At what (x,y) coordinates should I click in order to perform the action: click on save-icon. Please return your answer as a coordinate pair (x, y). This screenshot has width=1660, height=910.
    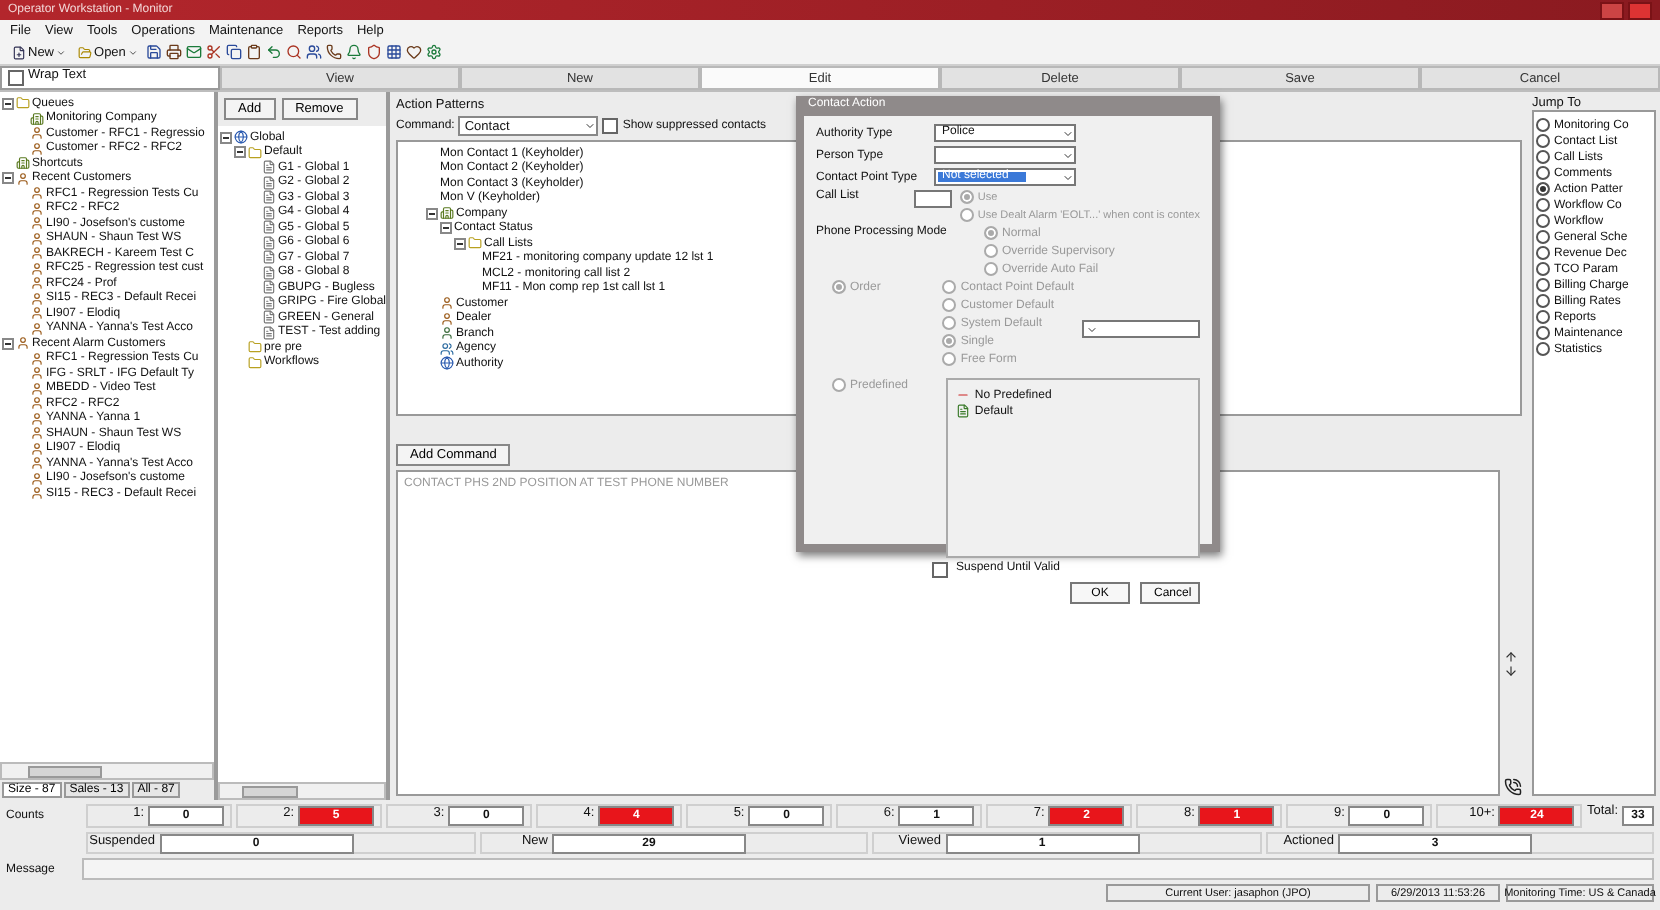
    Looking at the image, I should click on (153, 52).